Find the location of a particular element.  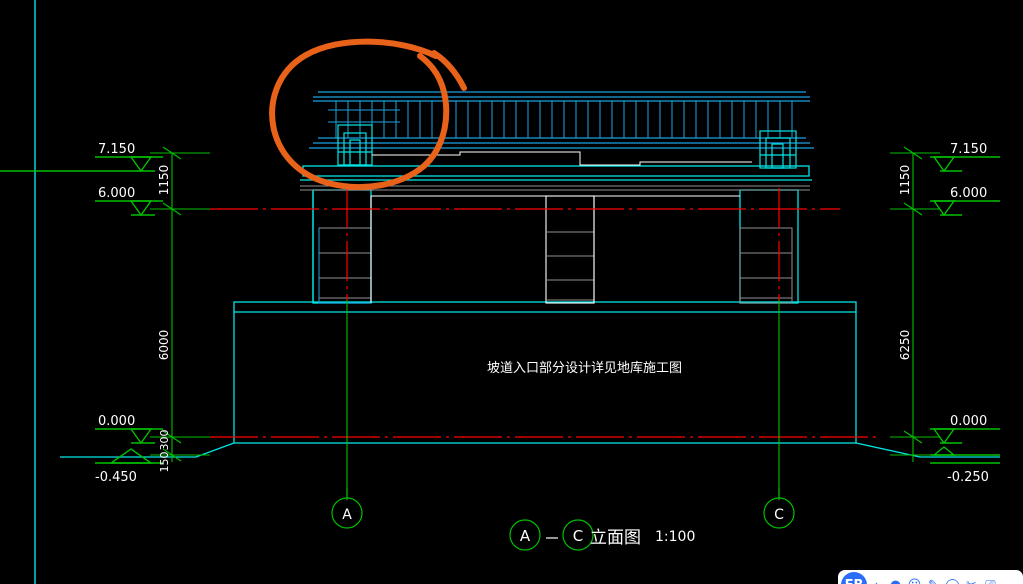

shape-icon: ◯ is located at coordinates (952, 578).